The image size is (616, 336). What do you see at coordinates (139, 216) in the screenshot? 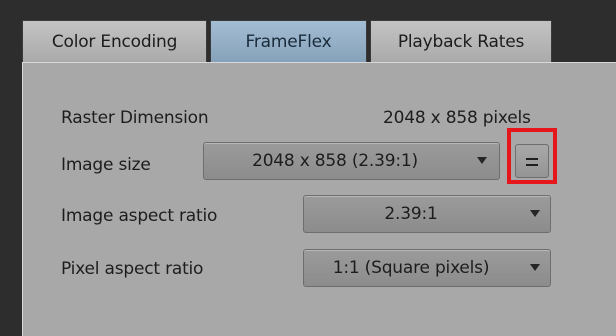
I see `image-aspect-ratio-label: Image aspect ratio` at bounding box center [139, 216].